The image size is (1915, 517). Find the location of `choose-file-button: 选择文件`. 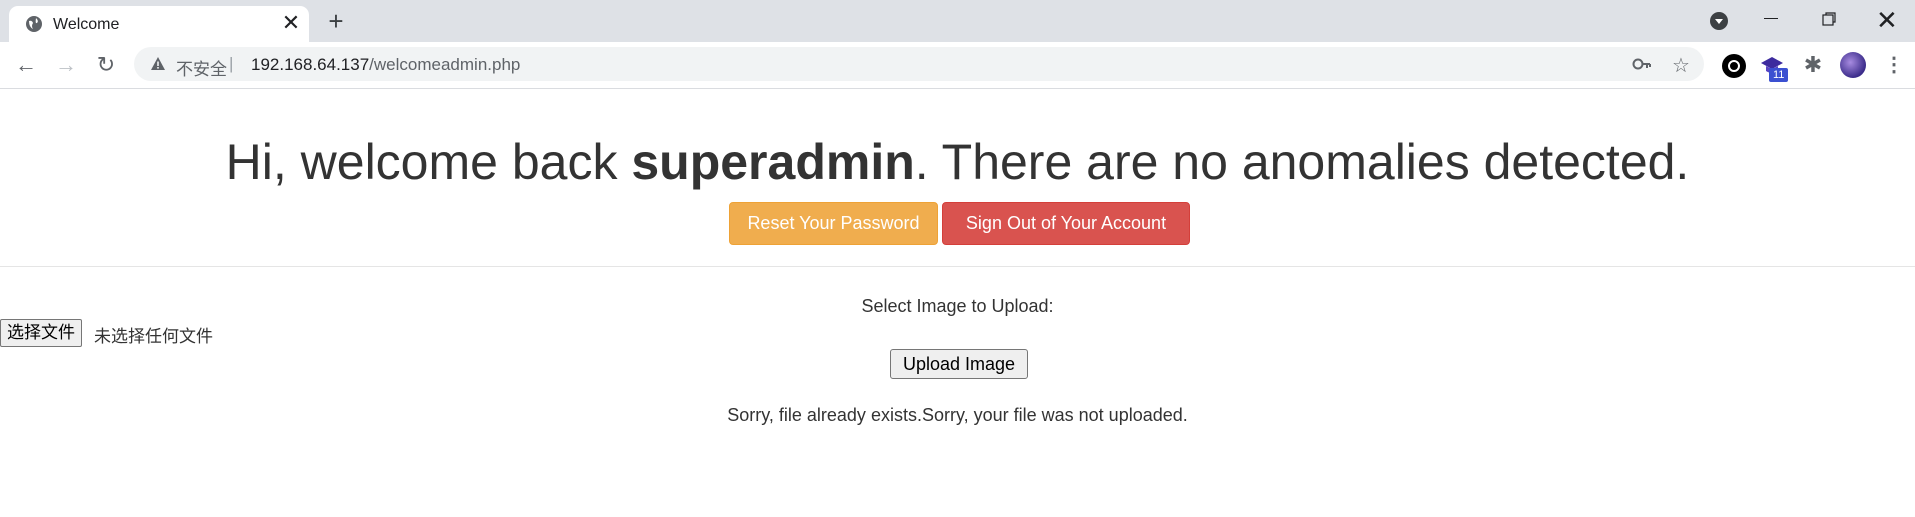

choose-file-button: 选择文件 is located at coordinates (41, 333).